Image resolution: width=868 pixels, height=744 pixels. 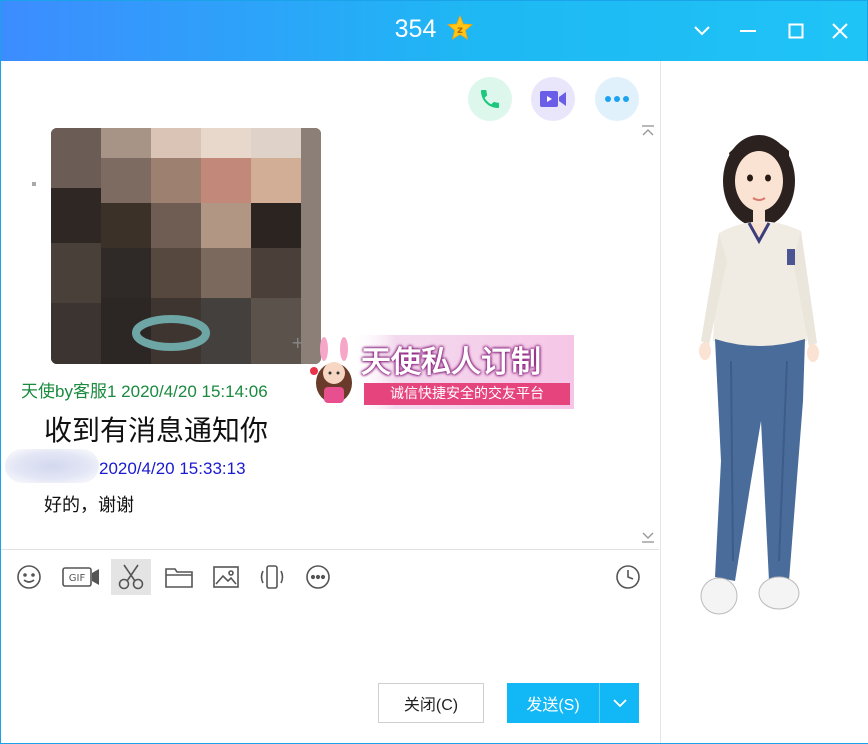 I want to click on scroll-up-icon, so click(x=648, y=132).